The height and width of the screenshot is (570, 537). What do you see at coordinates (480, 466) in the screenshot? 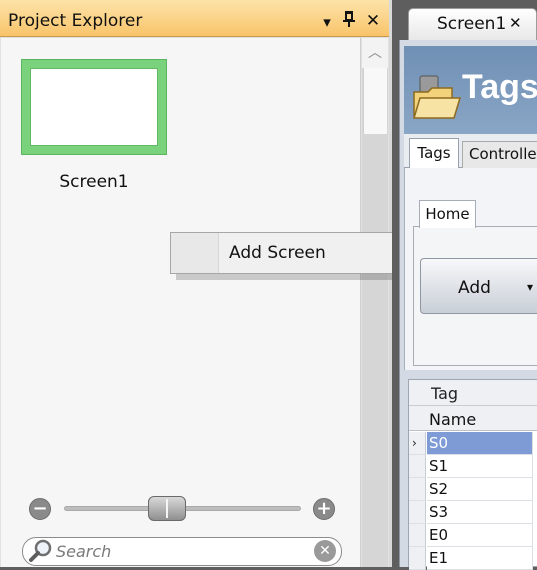
I see `table-row: S1` at bounding box center [480, 466].